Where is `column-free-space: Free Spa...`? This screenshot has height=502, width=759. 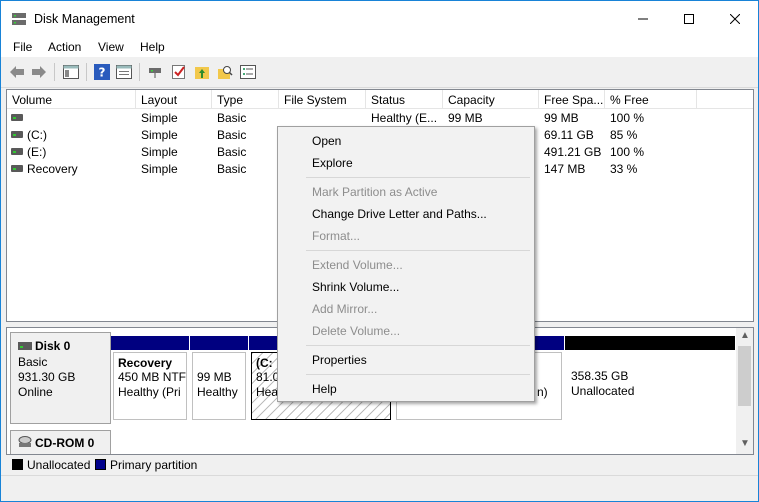
column-free-space: Free Spa... is located at coordinates (572, 99).